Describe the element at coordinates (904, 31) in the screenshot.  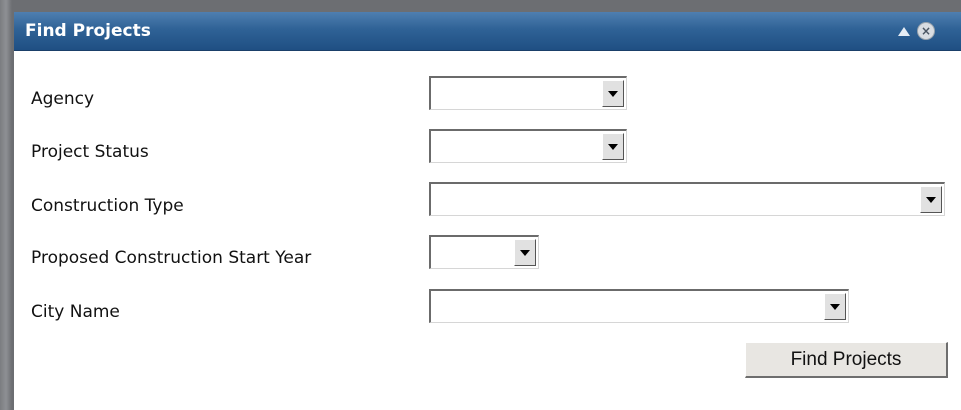
I see `collapse-icon` at that location.